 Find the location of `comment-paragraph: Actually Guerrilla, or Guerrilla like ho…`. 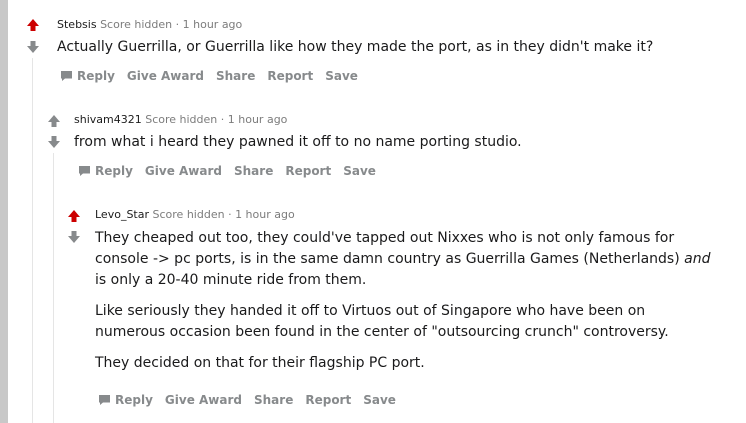

comment-paragraph: Actually Guerrilla, or Guerrilla like ho… is located at coordinates (355, 47).